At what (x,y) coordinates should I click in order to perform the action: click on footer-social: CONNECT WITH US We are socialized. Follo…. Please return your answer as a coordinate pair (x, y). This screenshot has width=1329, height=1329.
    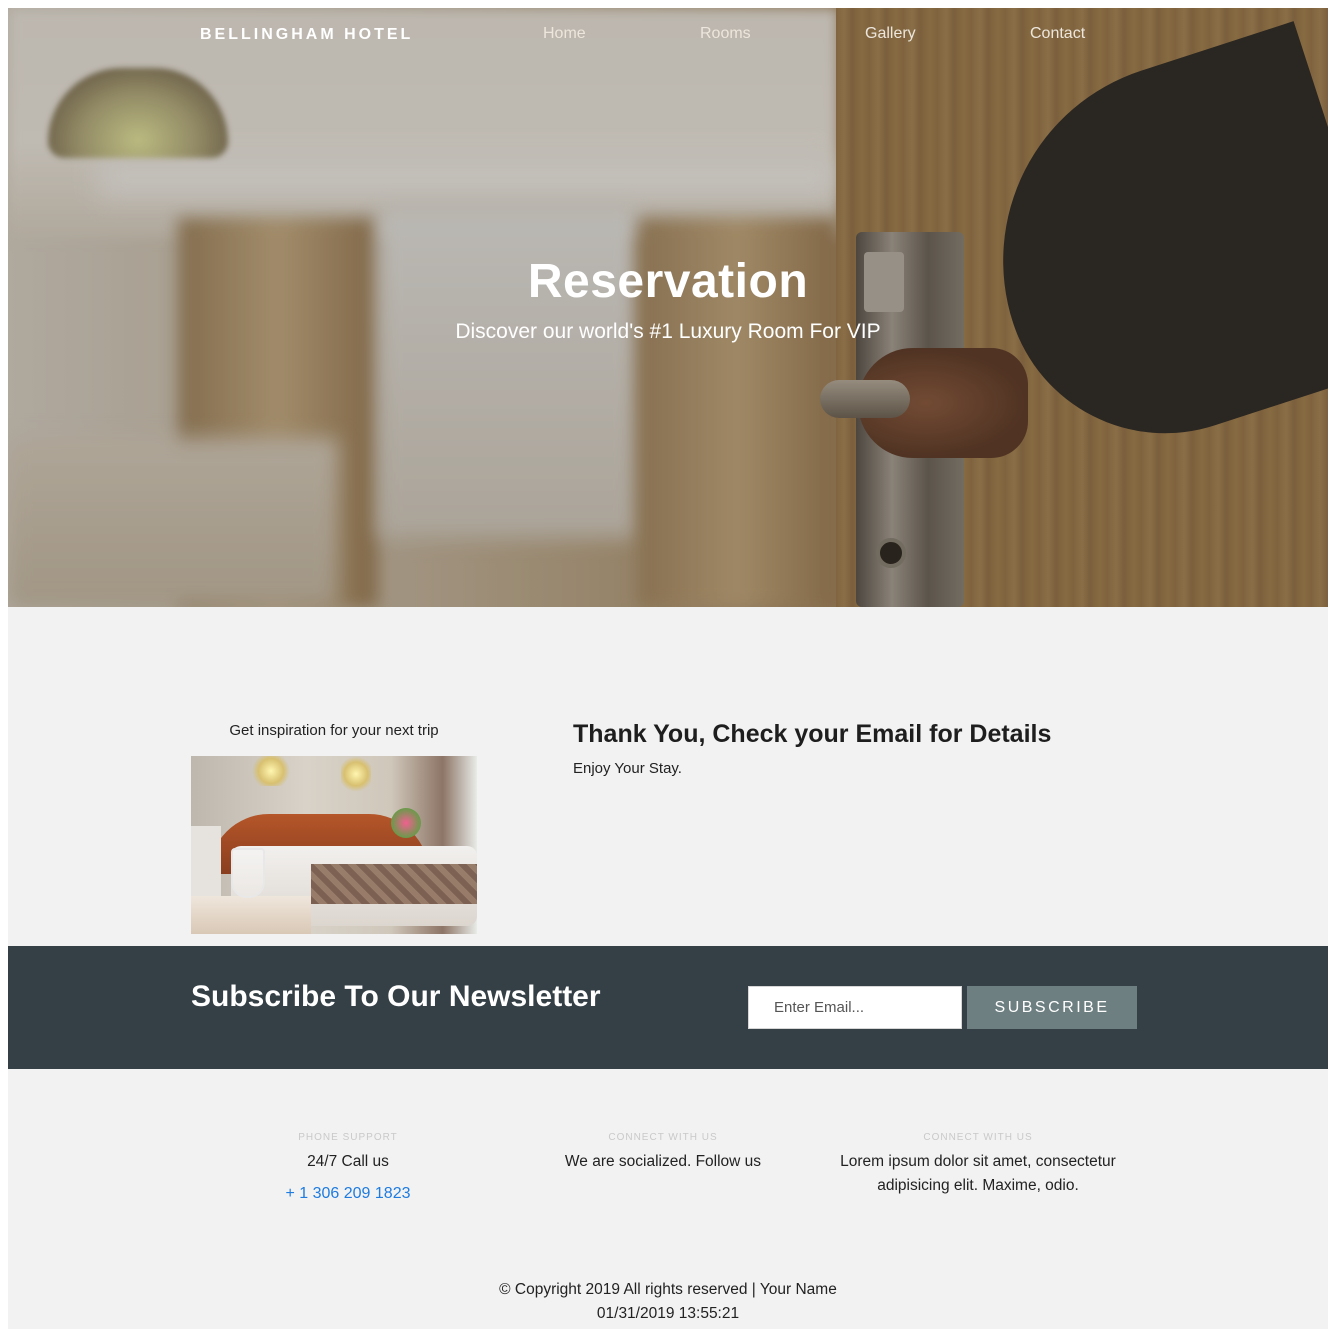
    Looking at the image, I should click on (663, 1153).